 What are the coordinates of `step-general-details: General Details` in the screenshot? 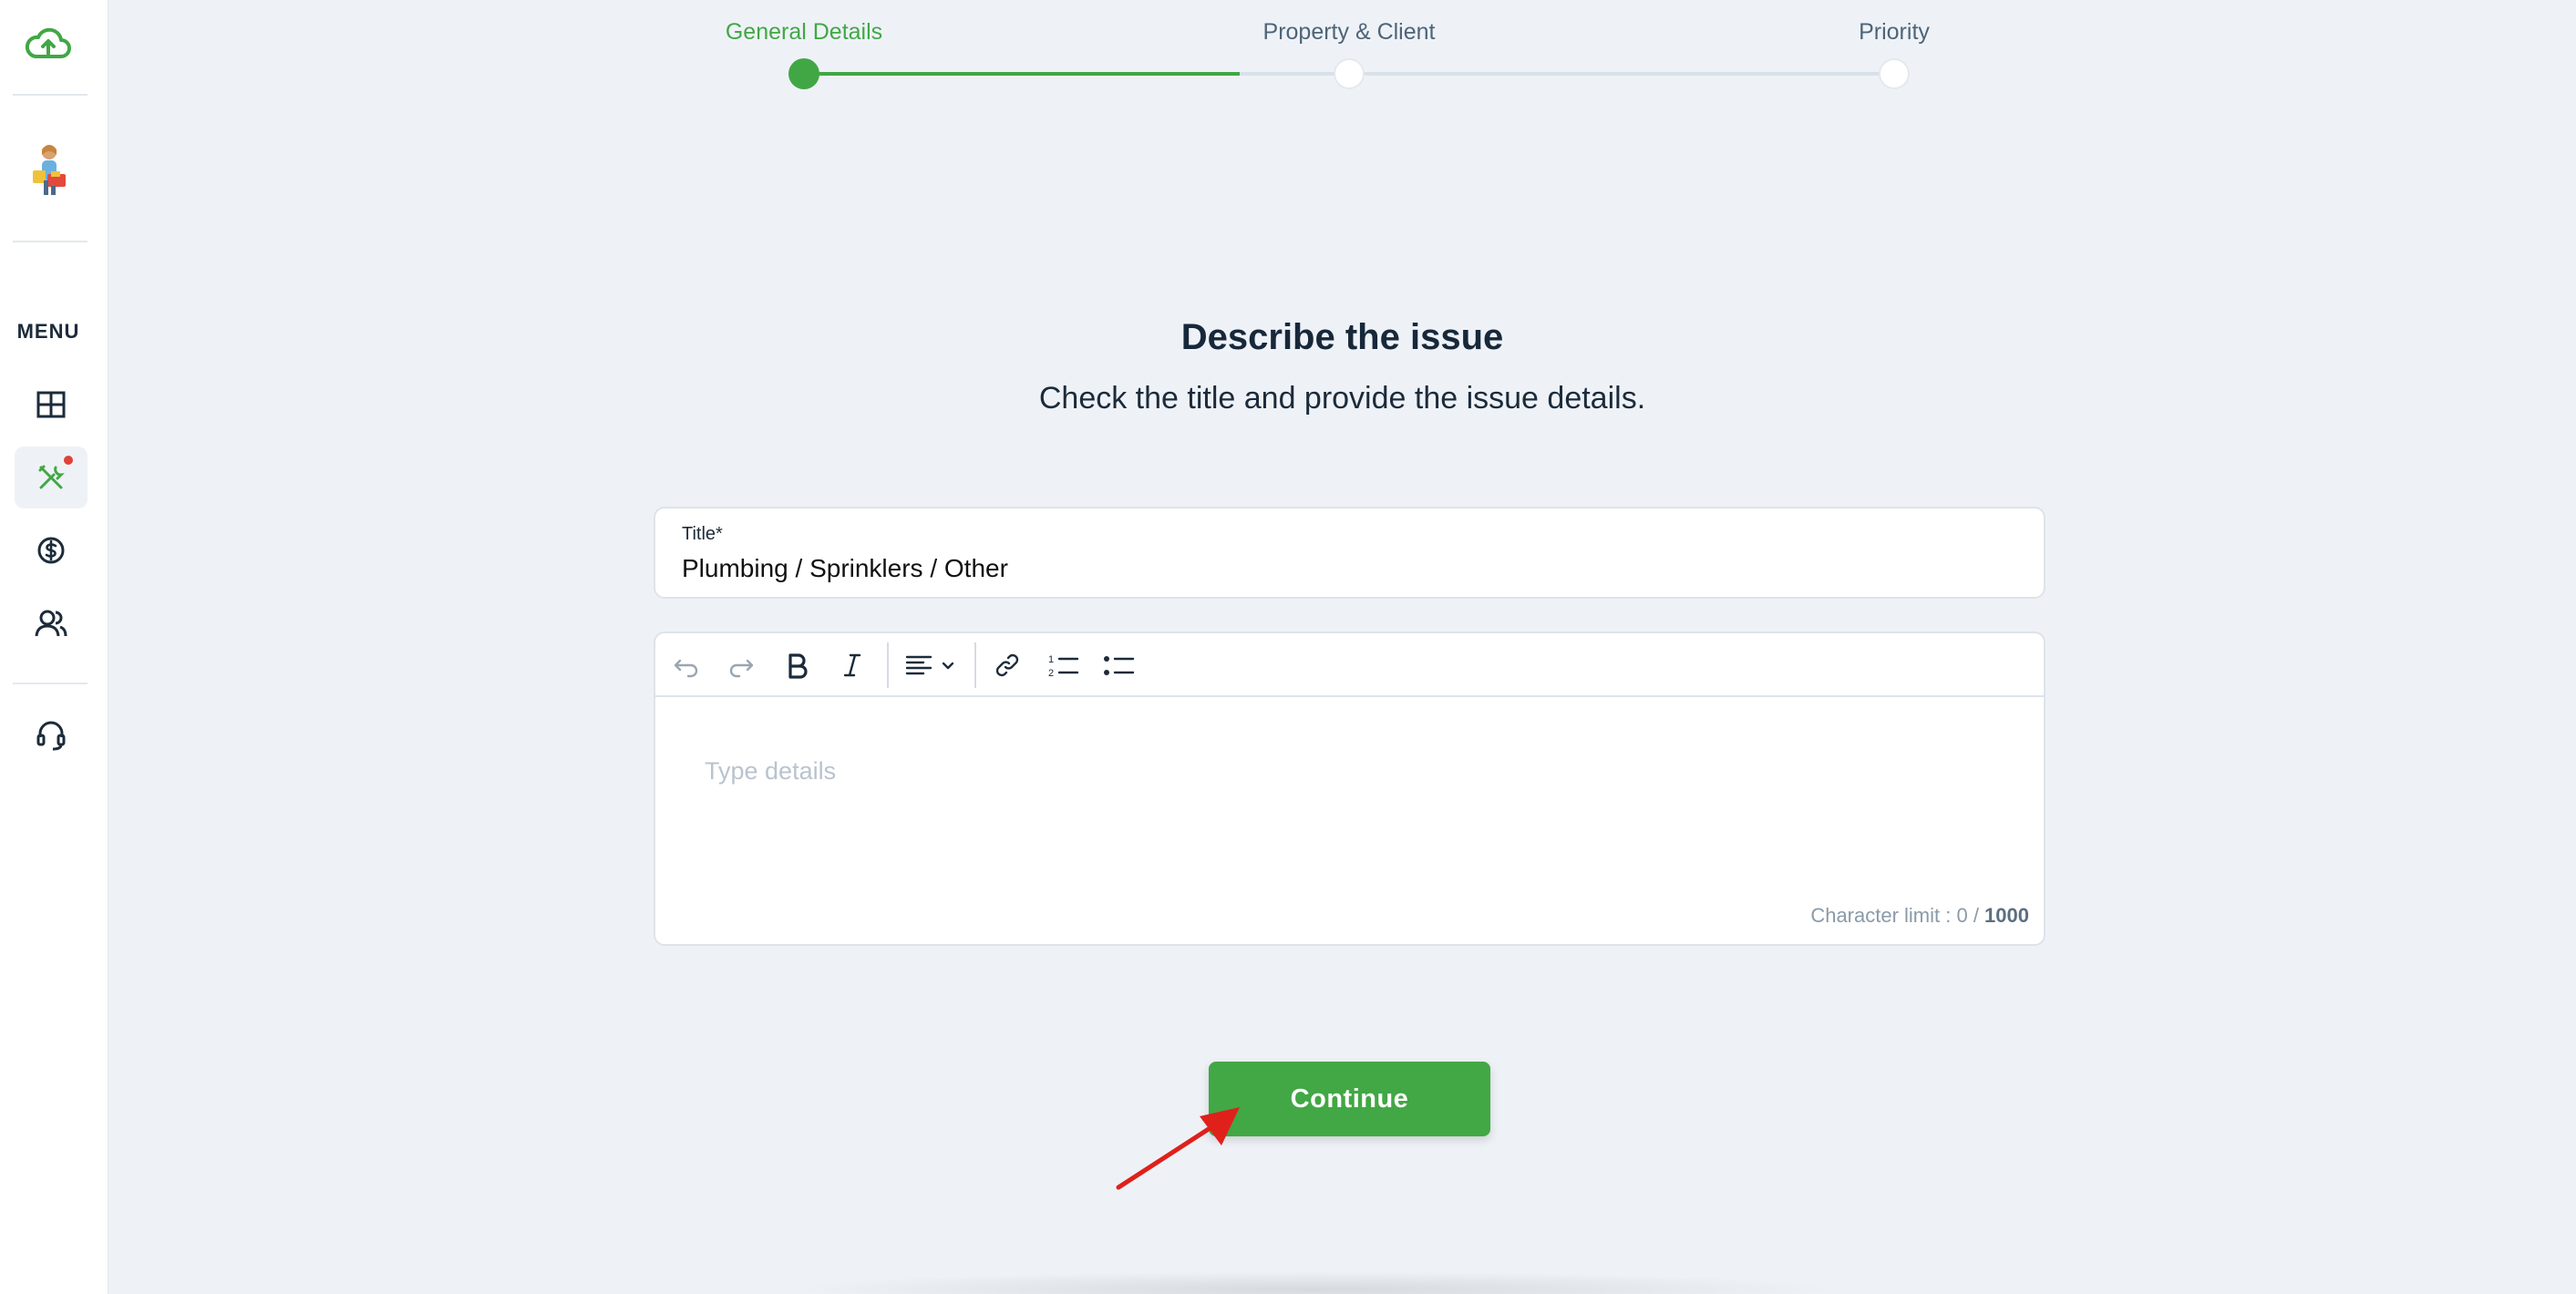 It's located at (804, 32).